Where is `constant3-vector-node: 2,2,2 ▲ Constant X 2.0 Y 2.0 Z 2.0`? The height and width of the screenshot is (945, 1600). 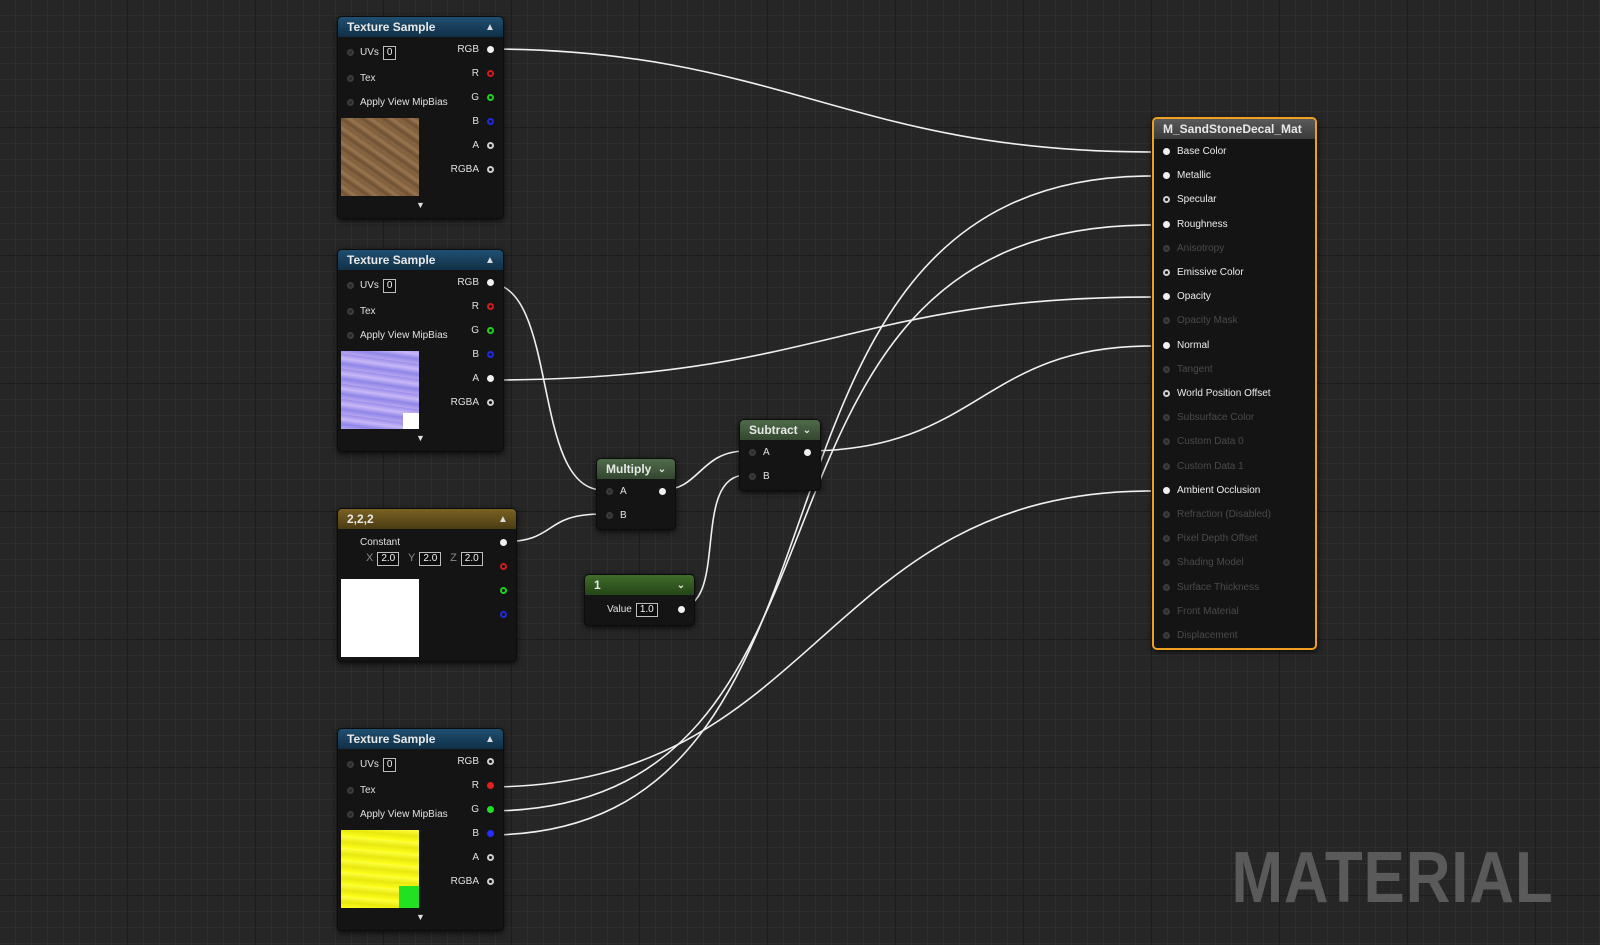
constant3-vector-node: 2,2,2 ▲ Constant X 2.0 Y 2.0 Z 2.0 is located at coordinates (427, 585).